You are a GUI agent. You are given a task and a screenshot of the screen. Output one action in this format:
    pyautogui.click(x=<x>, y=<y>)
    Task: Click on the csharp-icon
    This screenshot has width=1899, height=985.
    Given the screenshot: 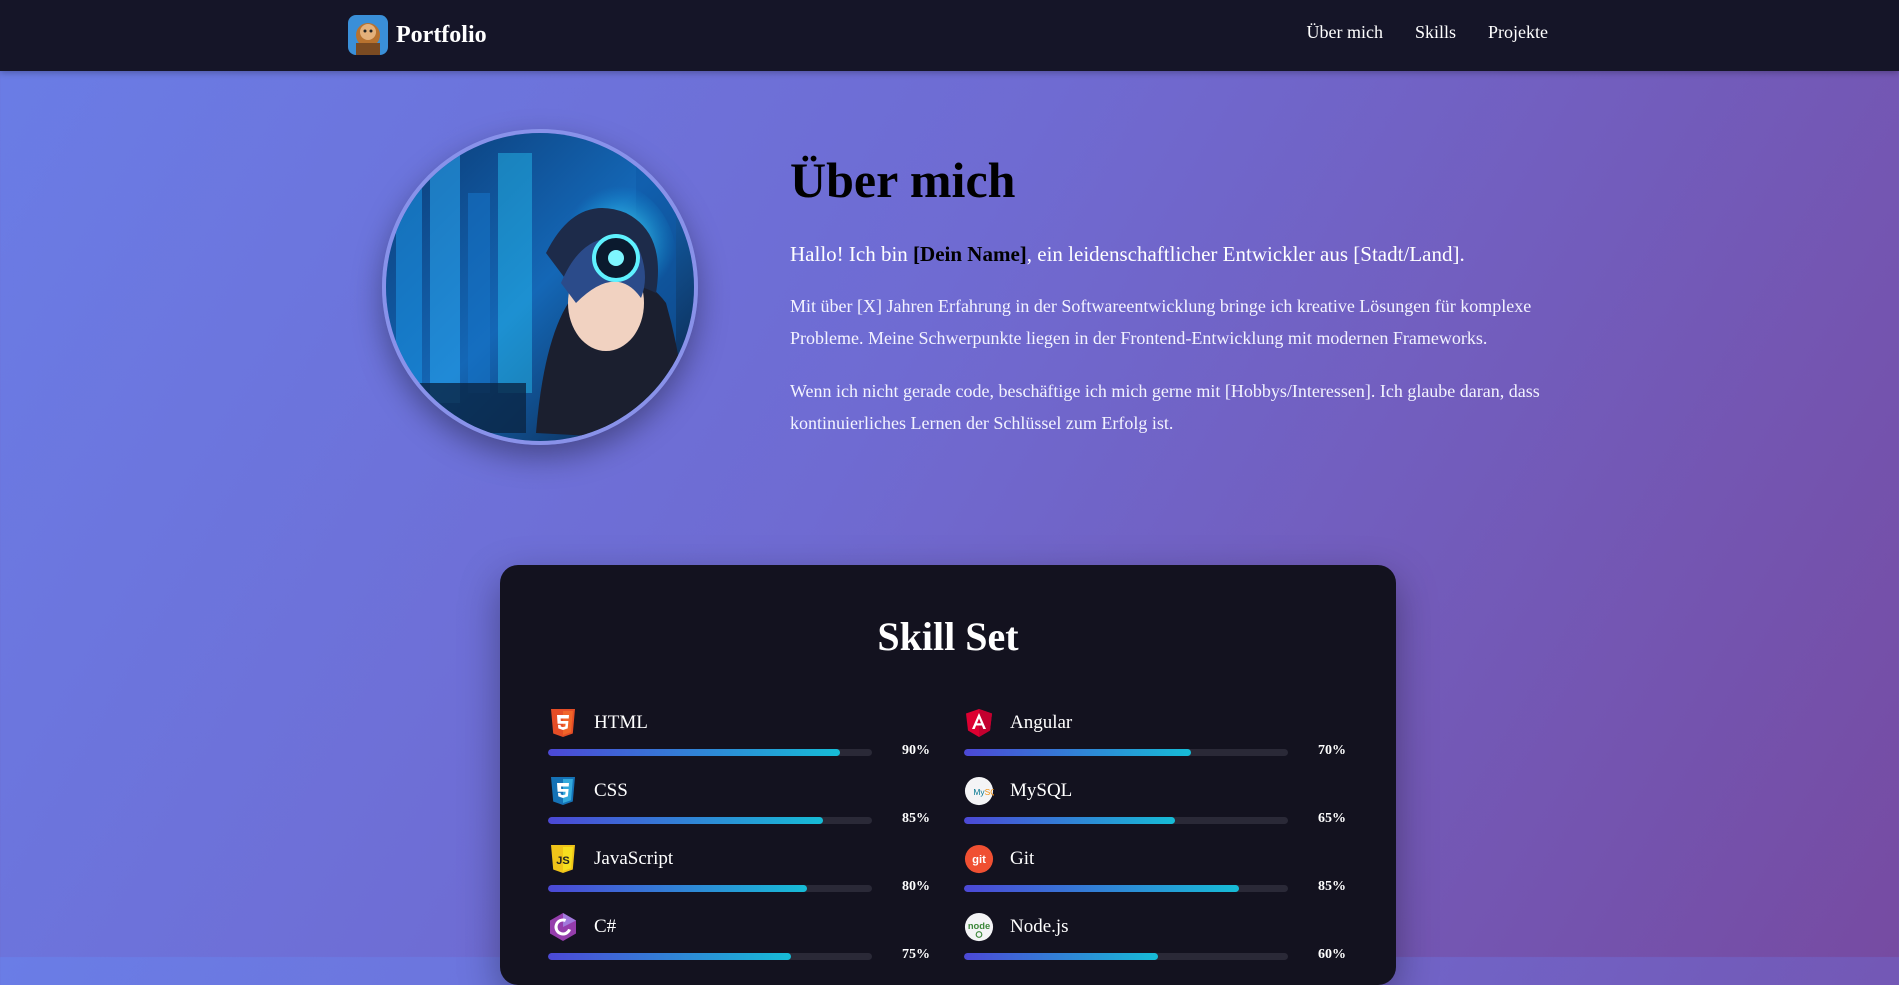 What is the action you would take?
    pyautogui.click(x=563, y=927)
    